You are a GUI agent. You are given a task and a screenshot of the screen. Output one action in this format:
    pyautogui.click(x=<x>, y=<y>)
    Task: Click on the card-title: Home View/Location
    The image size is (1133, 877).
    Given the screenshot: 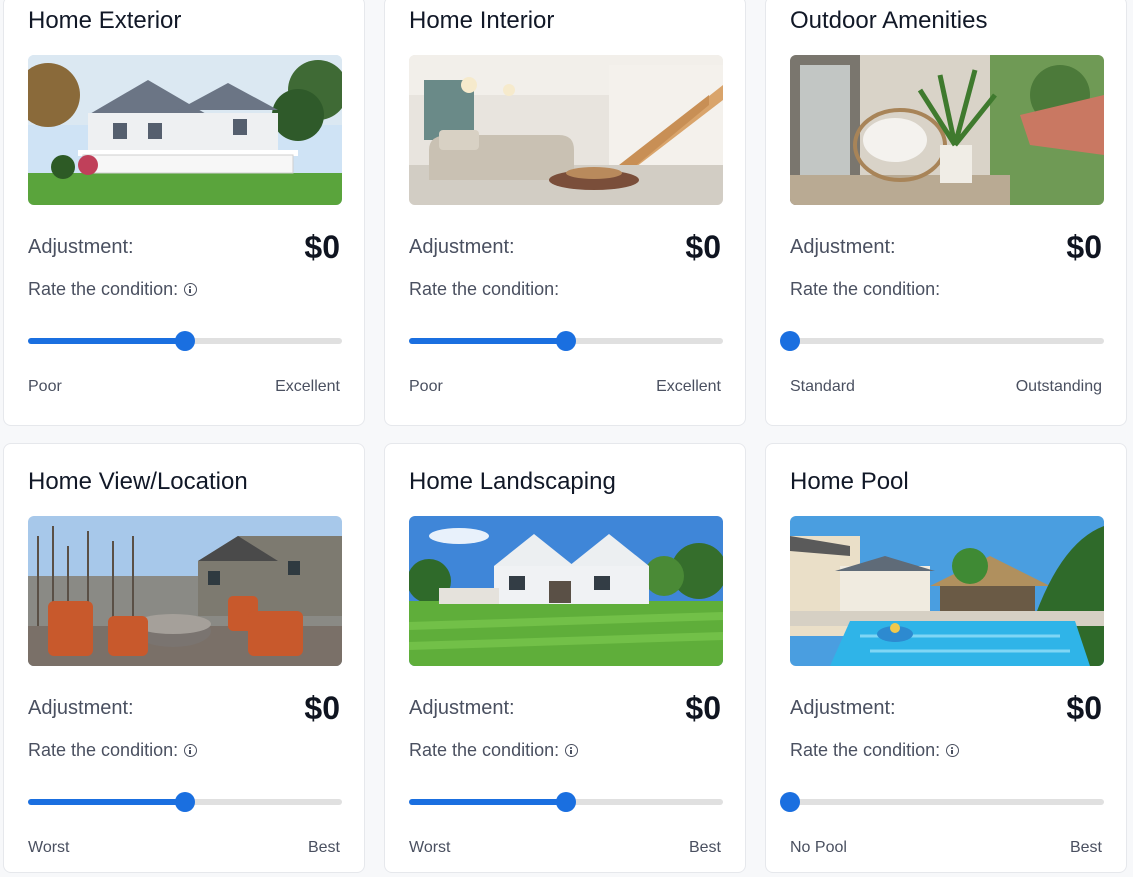 What is the action you would take?
    pyautogui.click(x=138, y=481)
    